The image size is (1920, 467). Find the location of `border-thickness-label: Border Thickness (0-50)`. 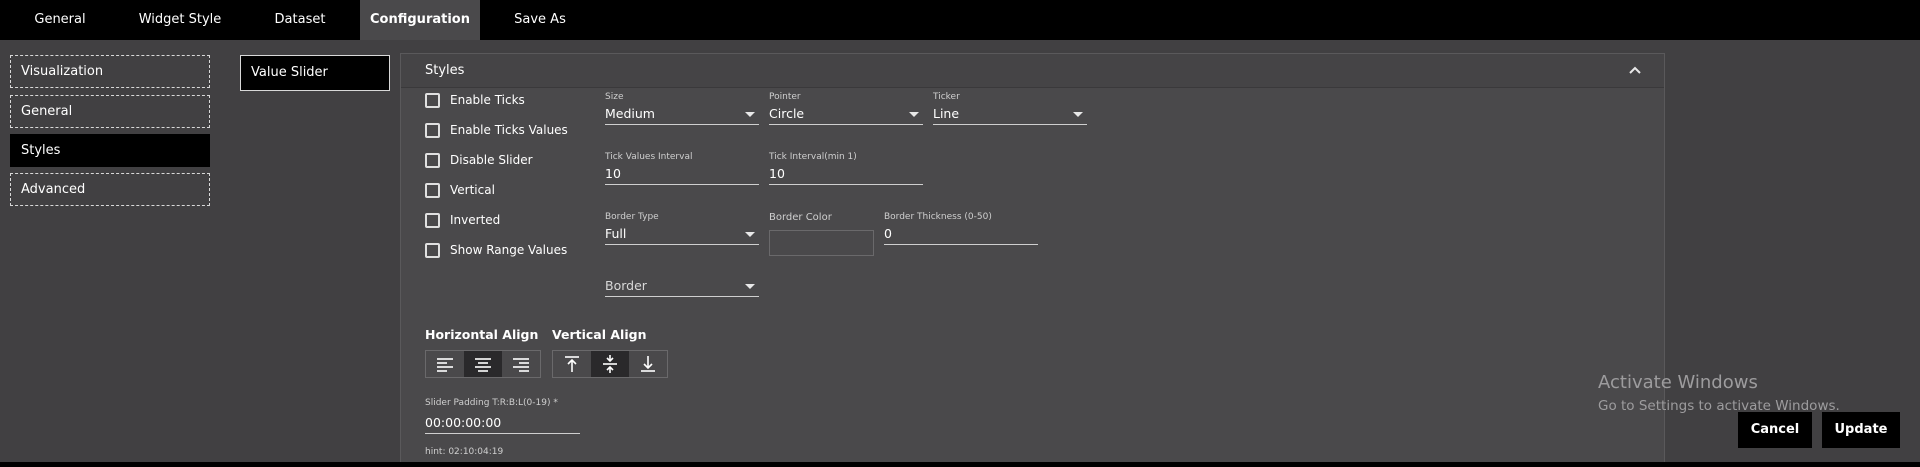

border-thickness-label: Border Thickness (0-50) is located at coordinates (938, 217).